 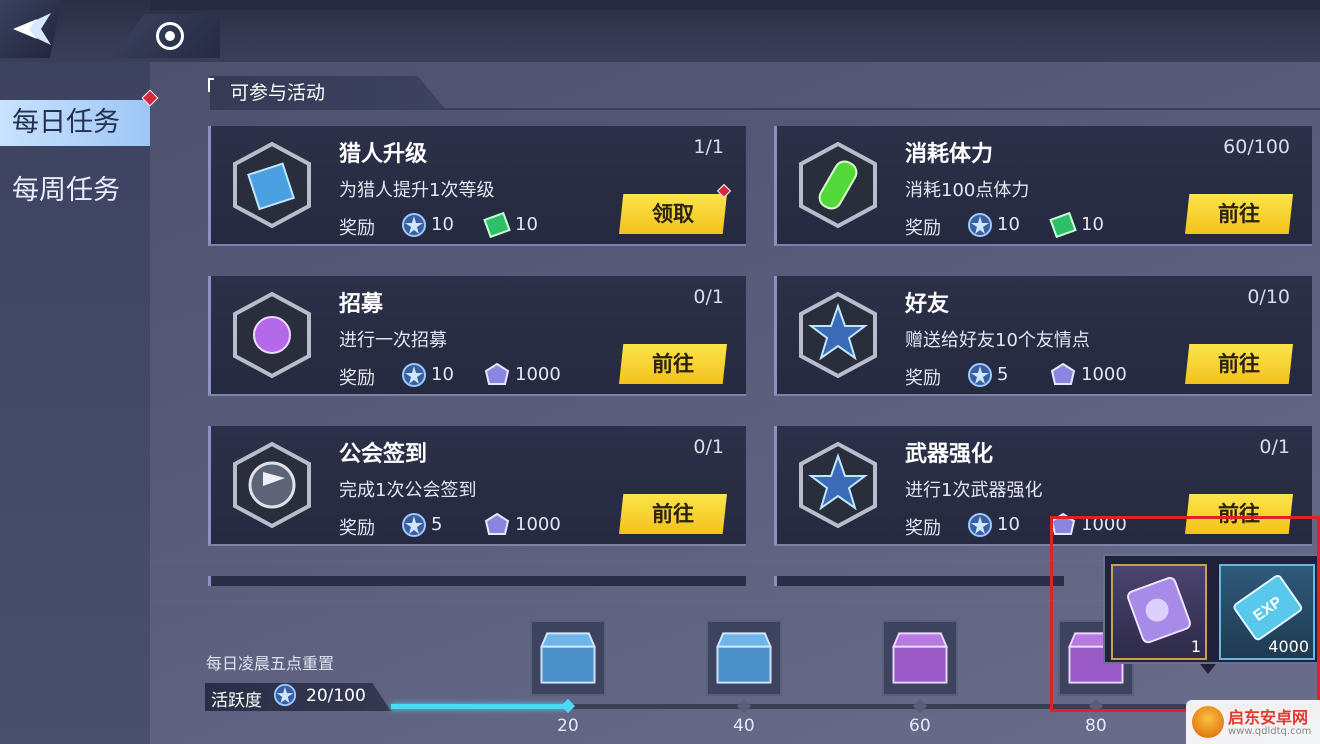 What do you see at coordinates (1185, 614) in the screenshot?
I see `highlight-frame` at bounding box center [1185, 614].